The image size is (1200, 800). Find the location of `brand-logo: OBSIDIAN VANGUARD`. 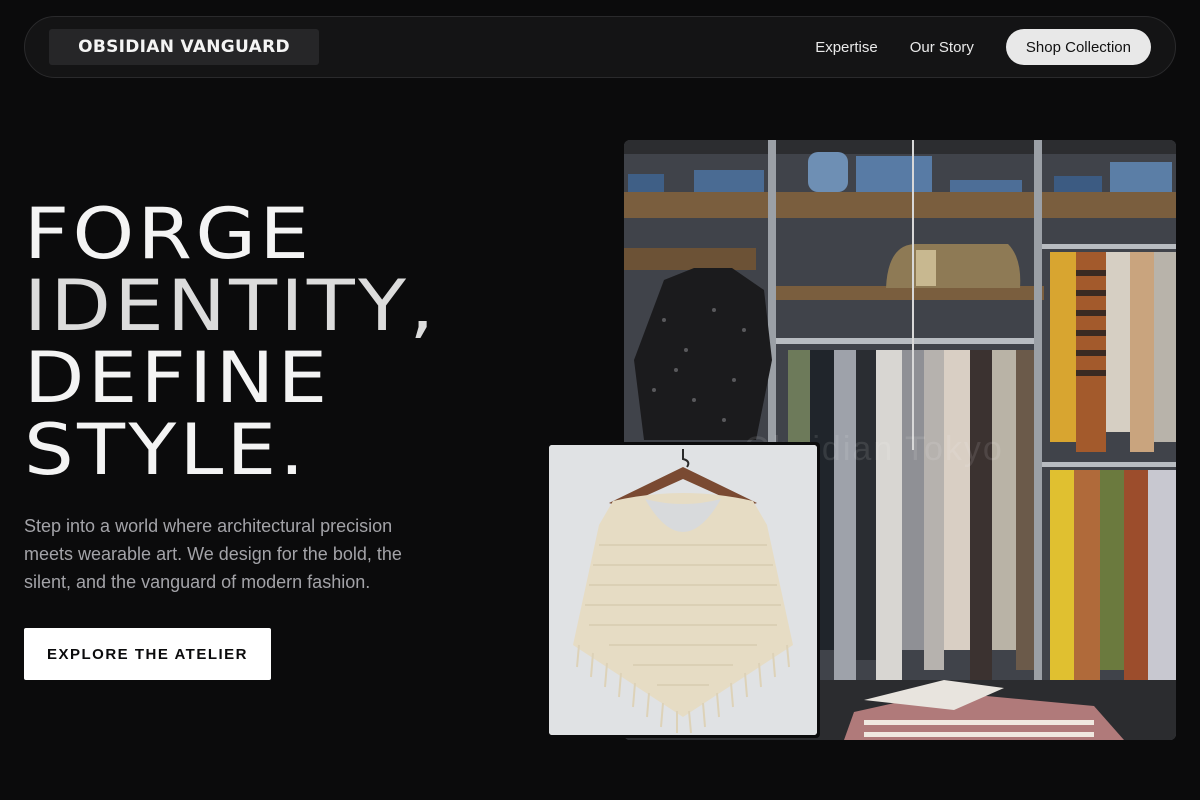

brand-logo: OBSIDIAN VANGUARD is located at coordinates (184, 47).